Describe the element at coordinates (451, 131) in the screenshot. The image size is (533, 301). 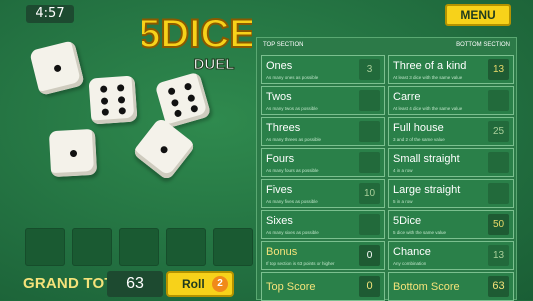
I see `score-row-full-house: Full house 3 and 2 of the same value 25` at that location.